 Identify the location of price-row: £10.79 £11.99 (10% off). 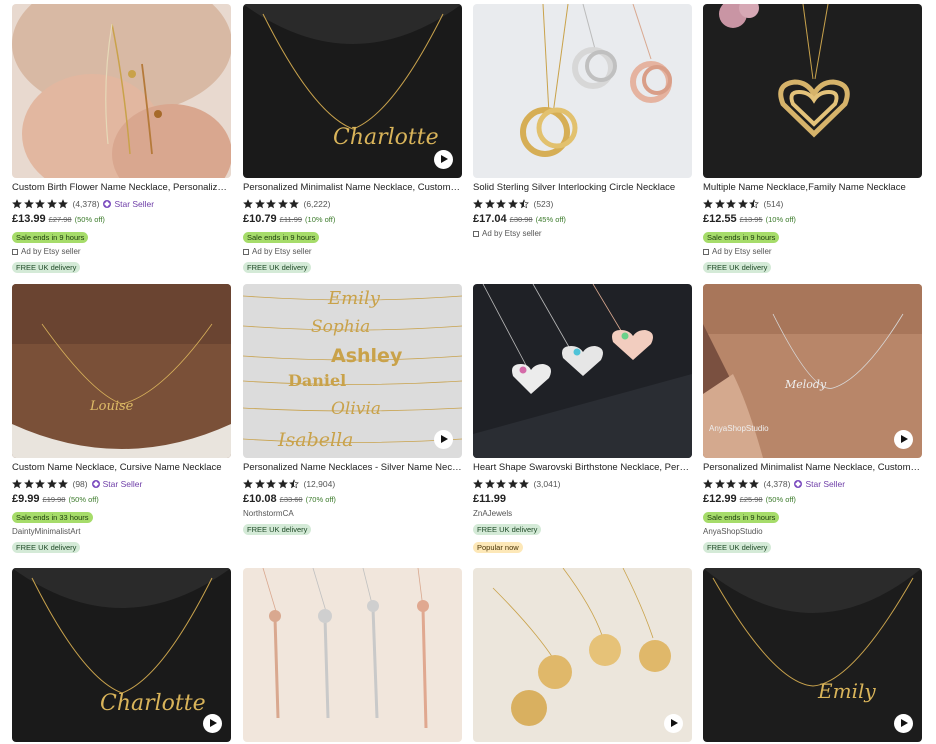
(352, 220).